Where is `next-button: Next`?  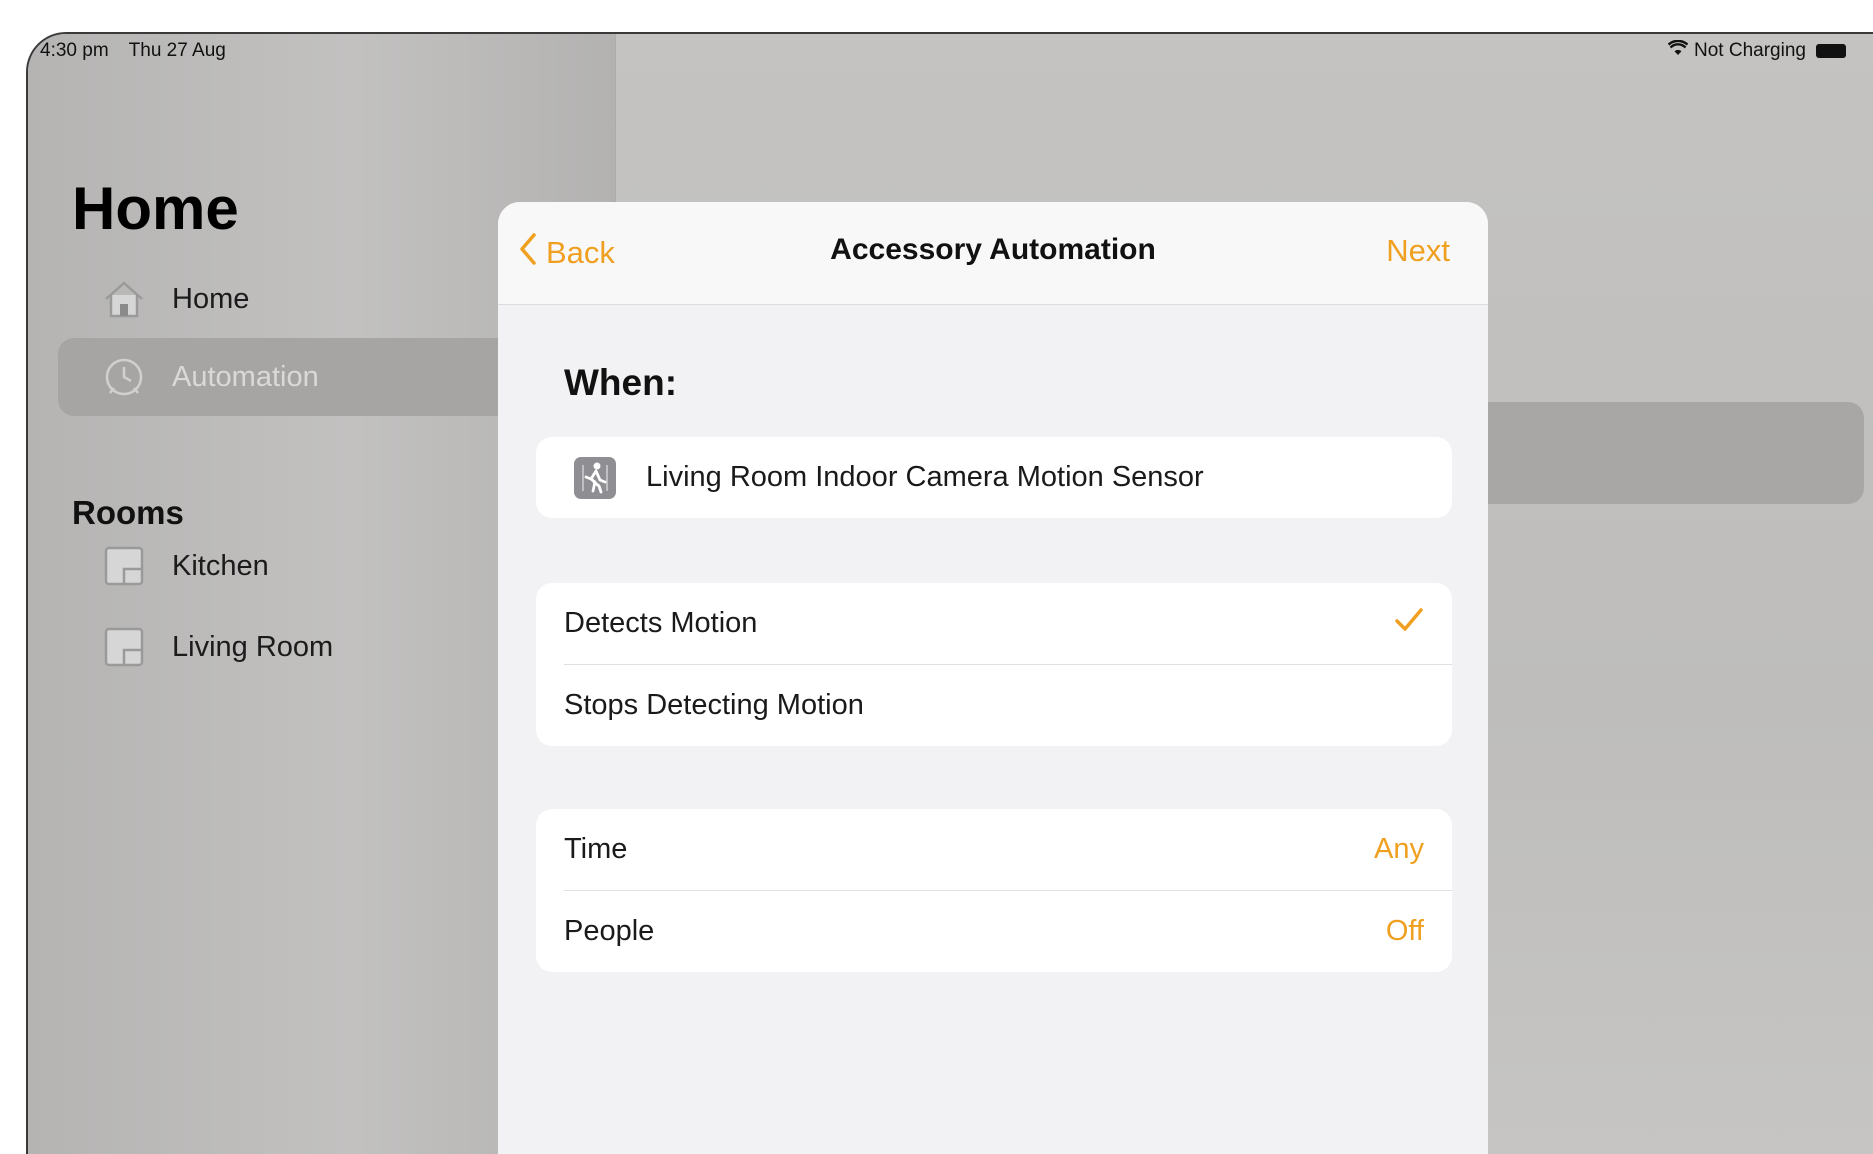
next-button: Next is located at coordinates (1418, 251).